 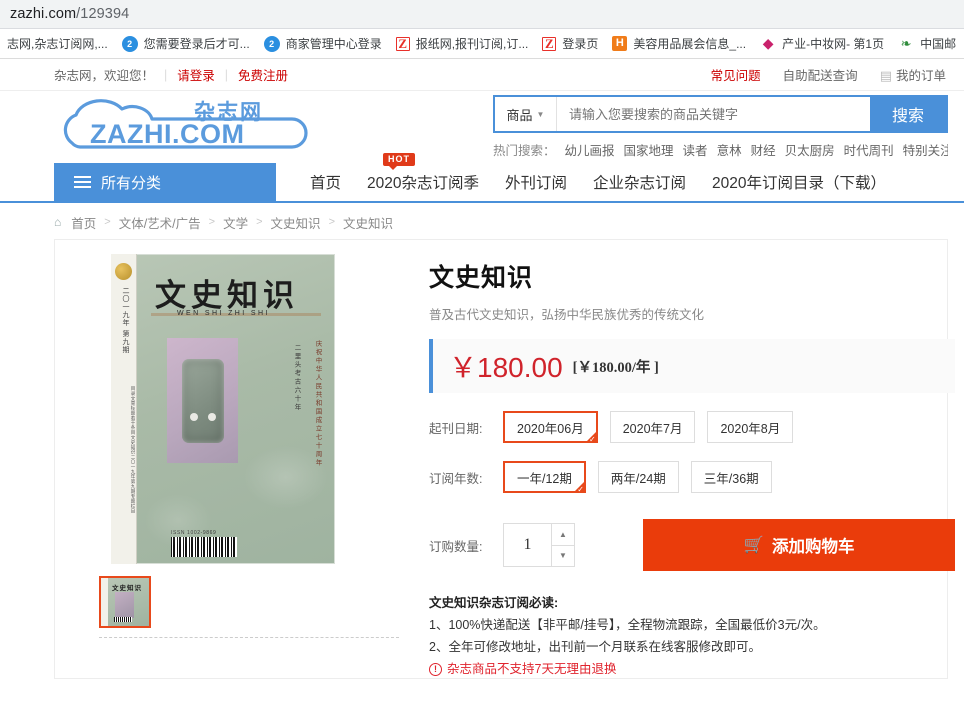 What do you see at coordinates (185, 124) in the screenshot?
I see `logo-graphic: ZAZHI.COM 杂志网` at bounding box center [185, 124].